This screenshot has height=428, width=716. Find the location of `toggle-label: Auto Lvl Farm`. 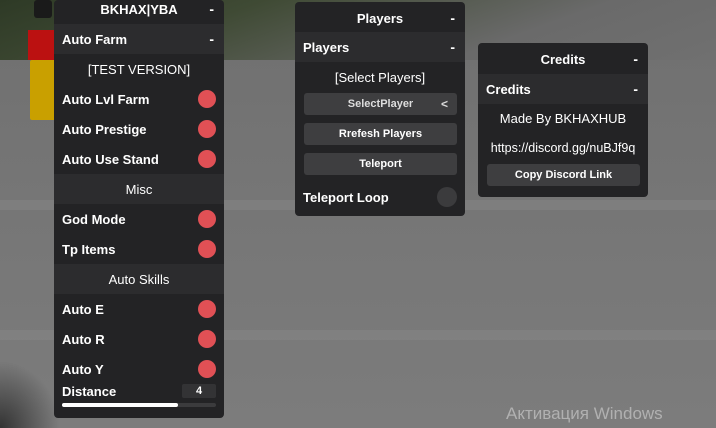

toggle-label: Auto Lvl Farm is located at coordinates (106, 99).